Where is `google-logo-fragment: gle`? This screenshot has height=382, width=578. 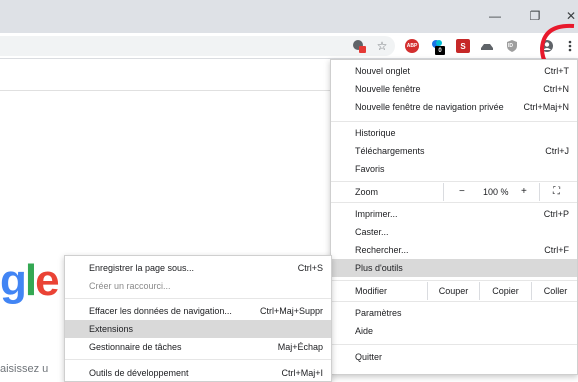
google-logo-fragment: gle is located at coordinates (30, 280).